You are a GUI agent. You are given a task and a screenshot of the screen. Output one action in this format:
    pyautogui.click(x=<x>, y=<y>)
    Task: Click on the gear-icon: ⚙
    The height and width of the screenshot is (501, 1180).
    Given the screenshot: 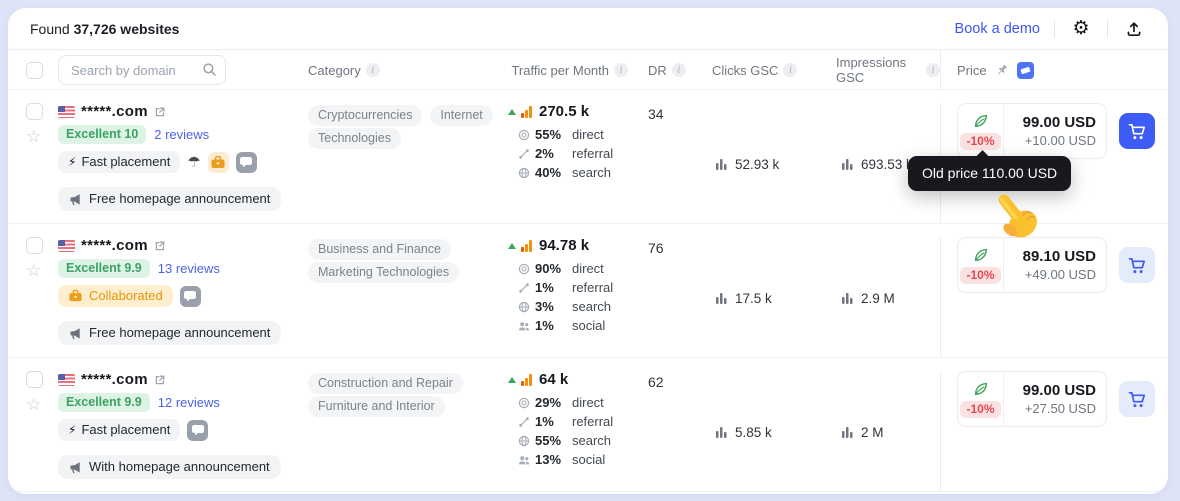 What is the action you would take?
    pyautogui.click(x=1081, y=28)
    